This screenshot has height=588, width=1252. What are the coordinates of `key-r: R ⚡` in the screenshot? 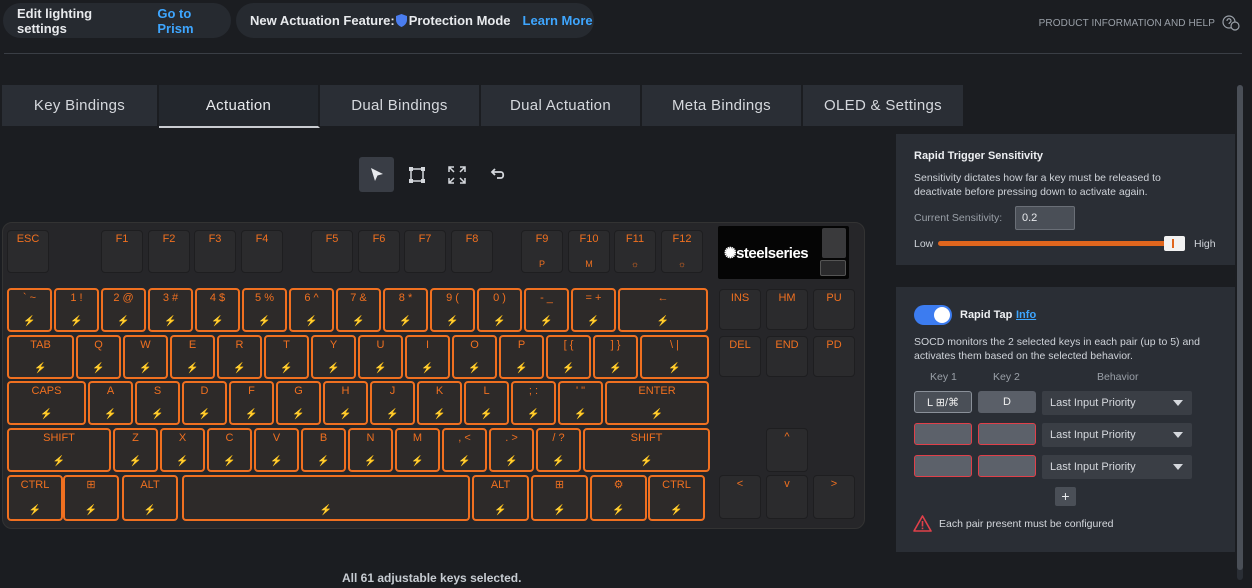 It's located at (239, 357).